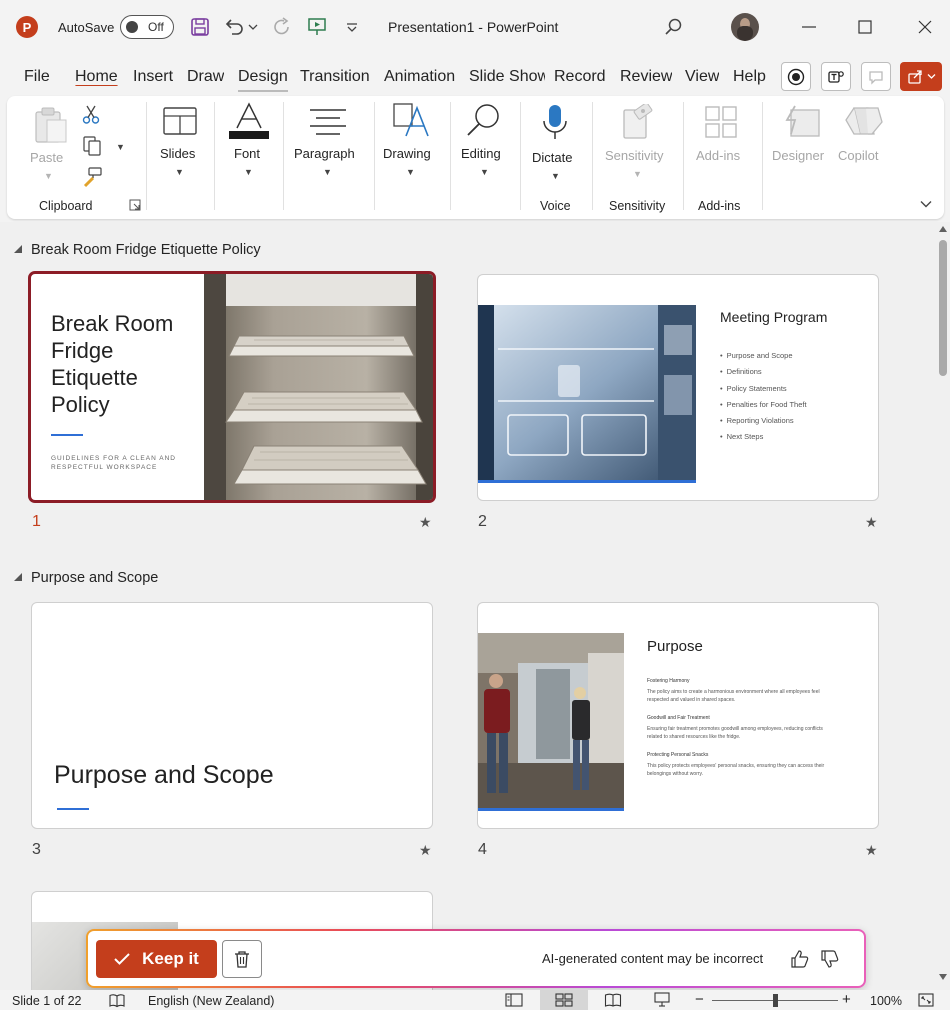 The height and width of the screenshot is (1010, 950). Describe the element at coordinates (637, 174) in the screenshot. I see `sensitivity-chevron-icon: ▼` at that location.